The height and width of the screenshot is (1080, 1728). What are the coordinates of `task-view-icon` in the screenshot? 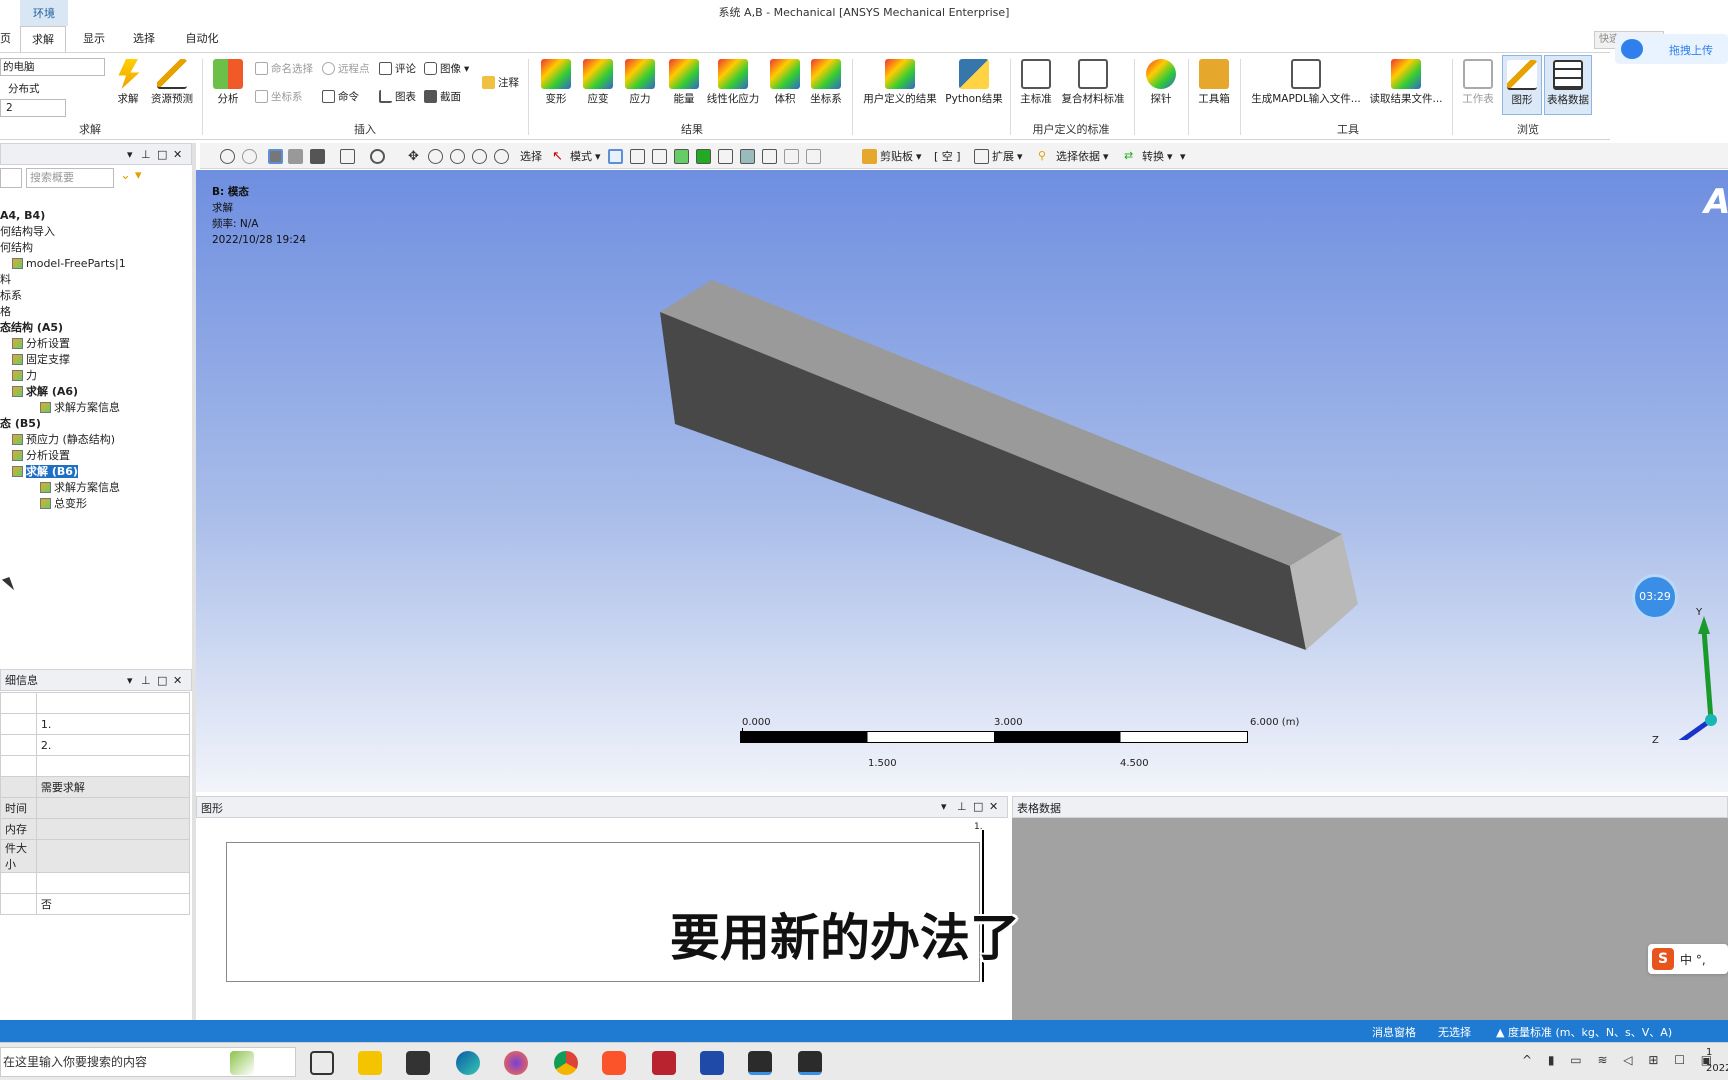 It's located at (322, 1063).